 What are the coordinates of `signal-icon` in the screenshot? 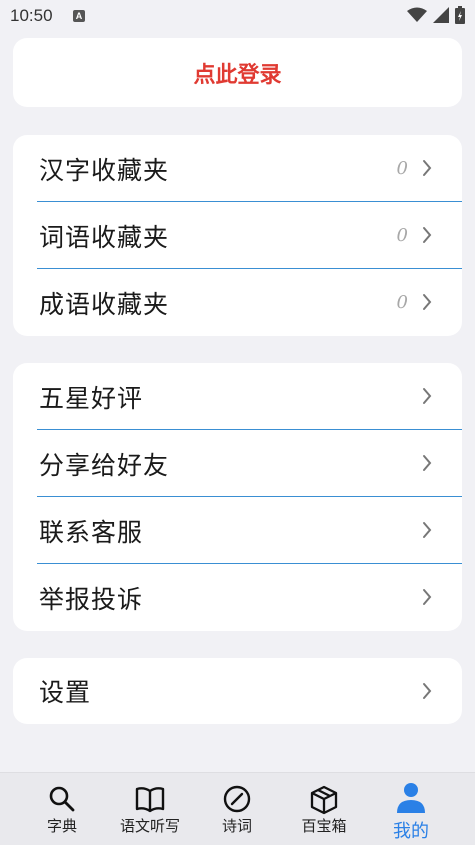 It's located at (441, 15).